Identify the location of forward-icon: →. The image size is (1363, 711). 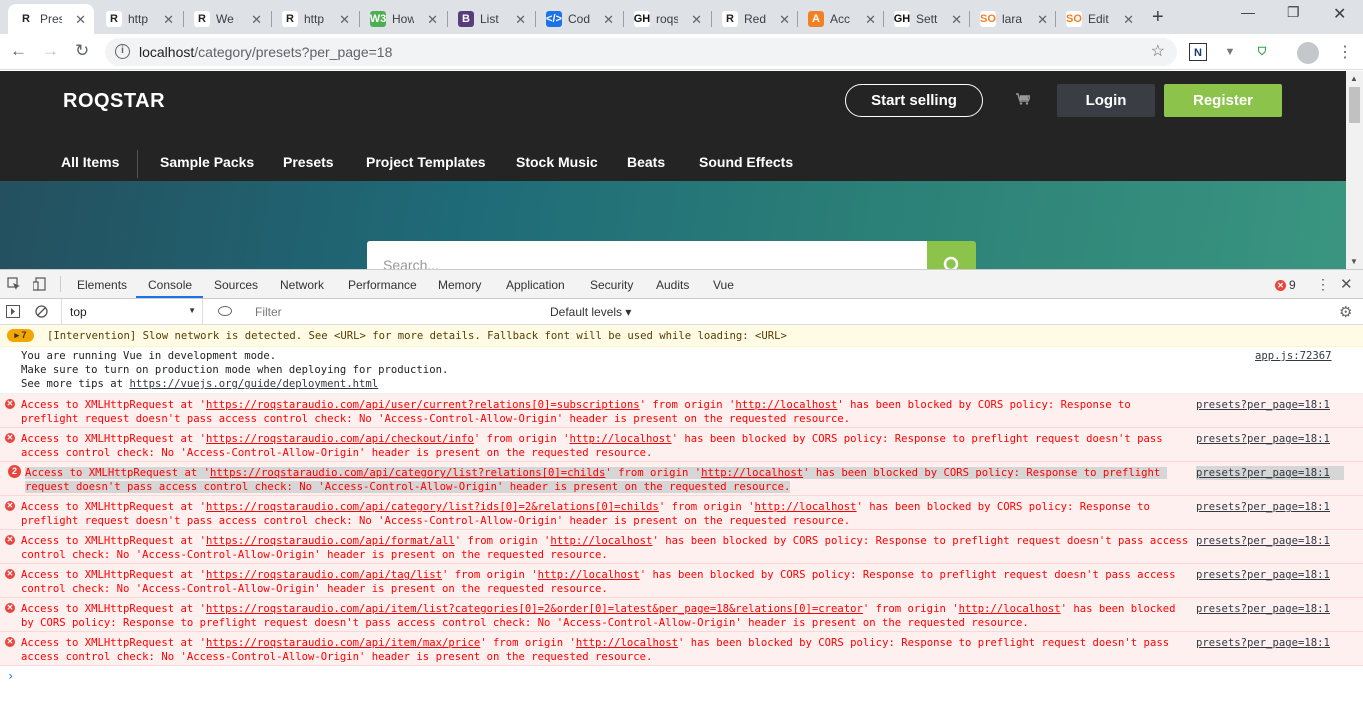
(50, 51).